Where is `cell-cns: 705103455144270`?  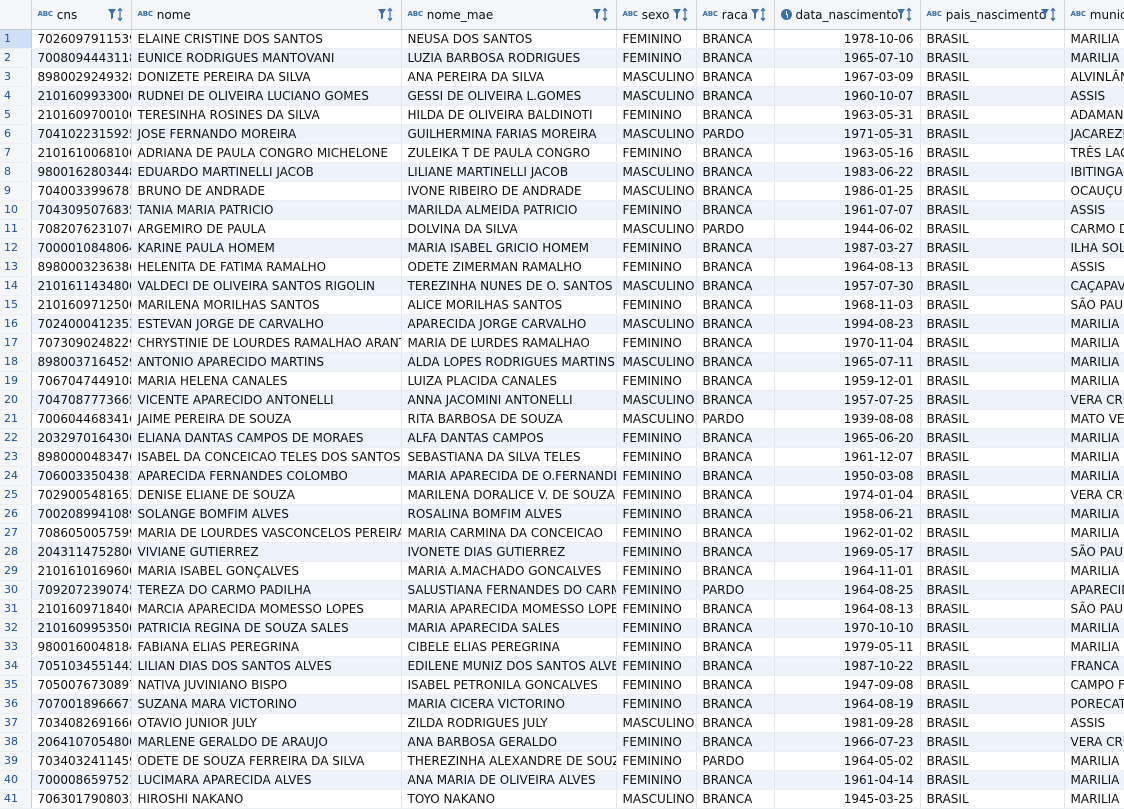 cell-cns: 705103455144270 is located at coordinates (81, 666).